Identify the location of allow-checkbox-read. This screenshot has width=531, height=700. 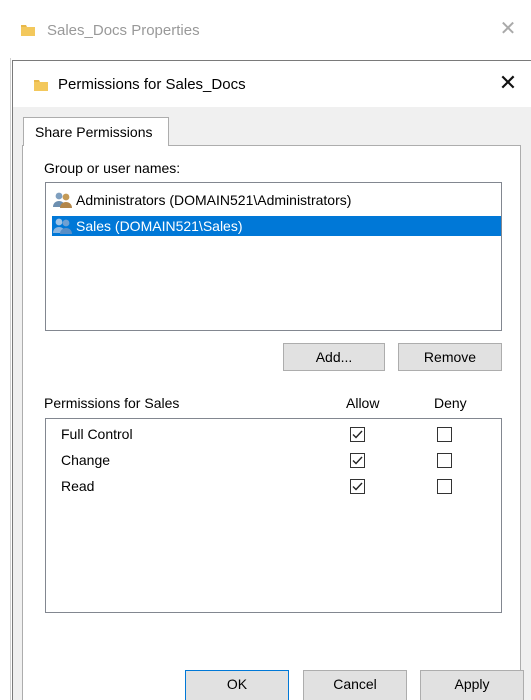
(357, 486).